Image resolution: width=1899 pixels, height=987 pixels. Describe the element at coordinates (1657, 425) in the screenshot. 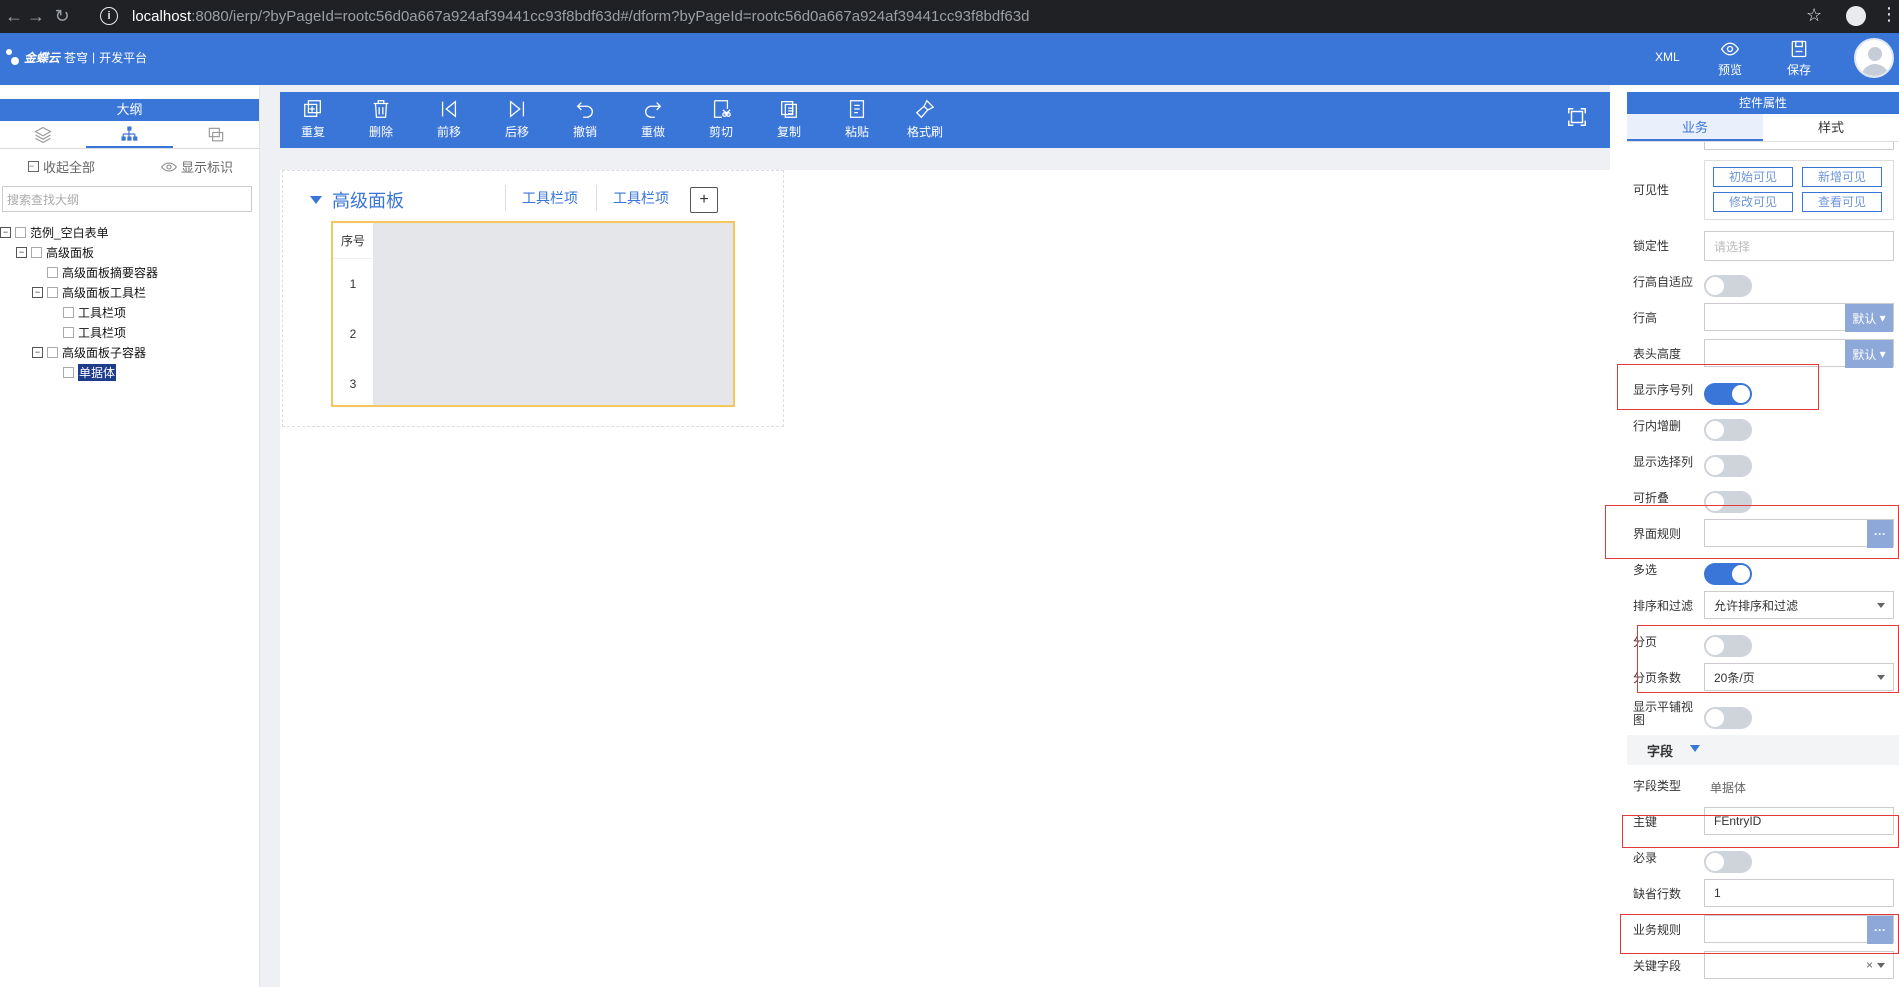

I see `inline-add-label: 行内增删` at that location.